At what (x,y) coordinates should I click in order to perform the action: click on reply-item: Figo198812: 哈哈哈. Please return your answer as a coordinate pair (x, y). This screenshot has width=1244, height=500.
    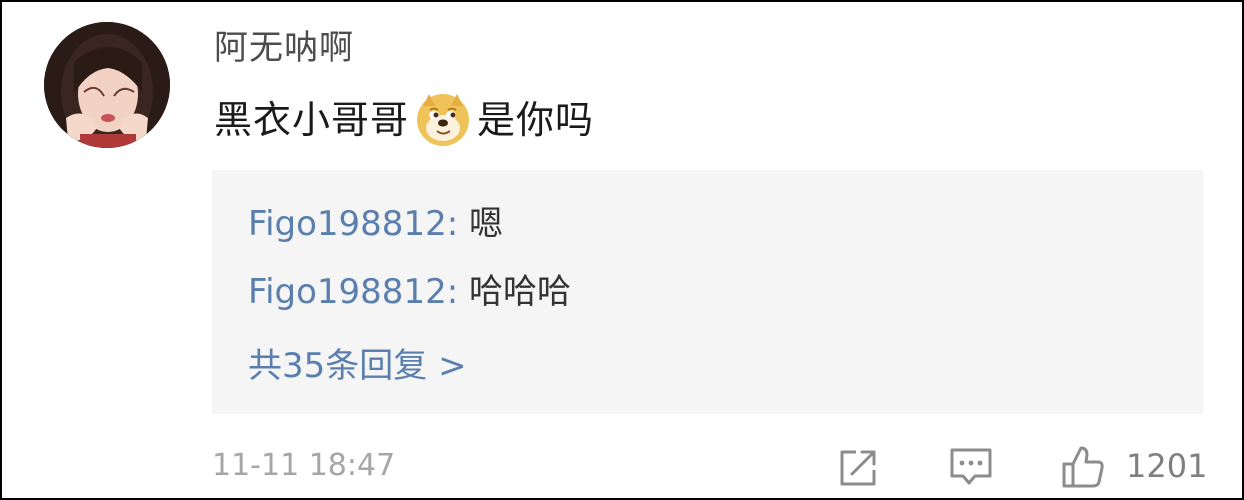
    Looking at the image, I should click on (409, 292).